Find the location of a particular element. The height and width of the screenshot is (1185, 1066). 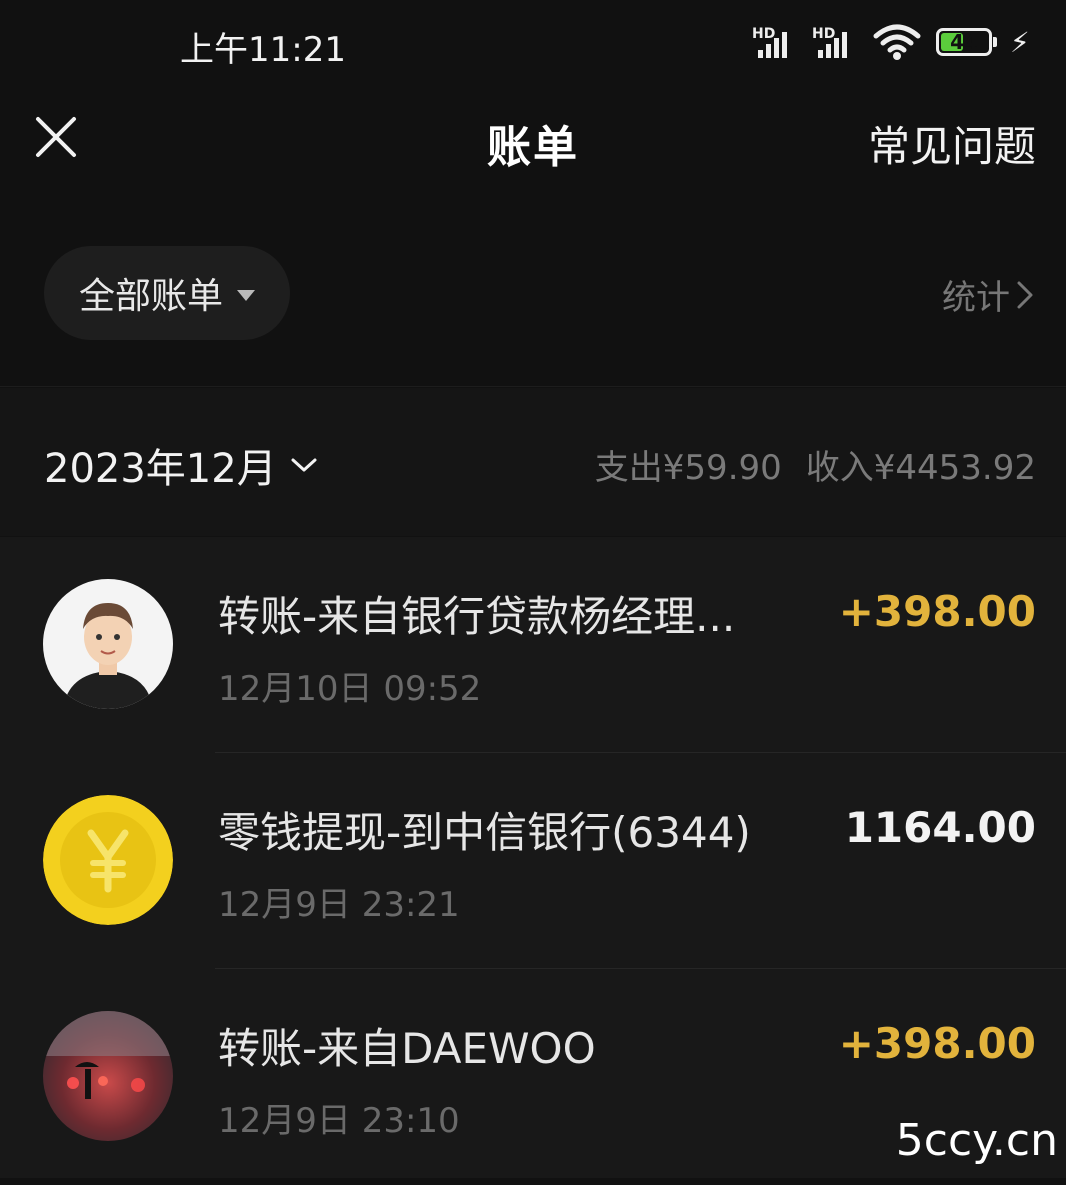

status-bar: 上午11:21 HD HD 44 ⚡ is located at coordinates (533, 45).